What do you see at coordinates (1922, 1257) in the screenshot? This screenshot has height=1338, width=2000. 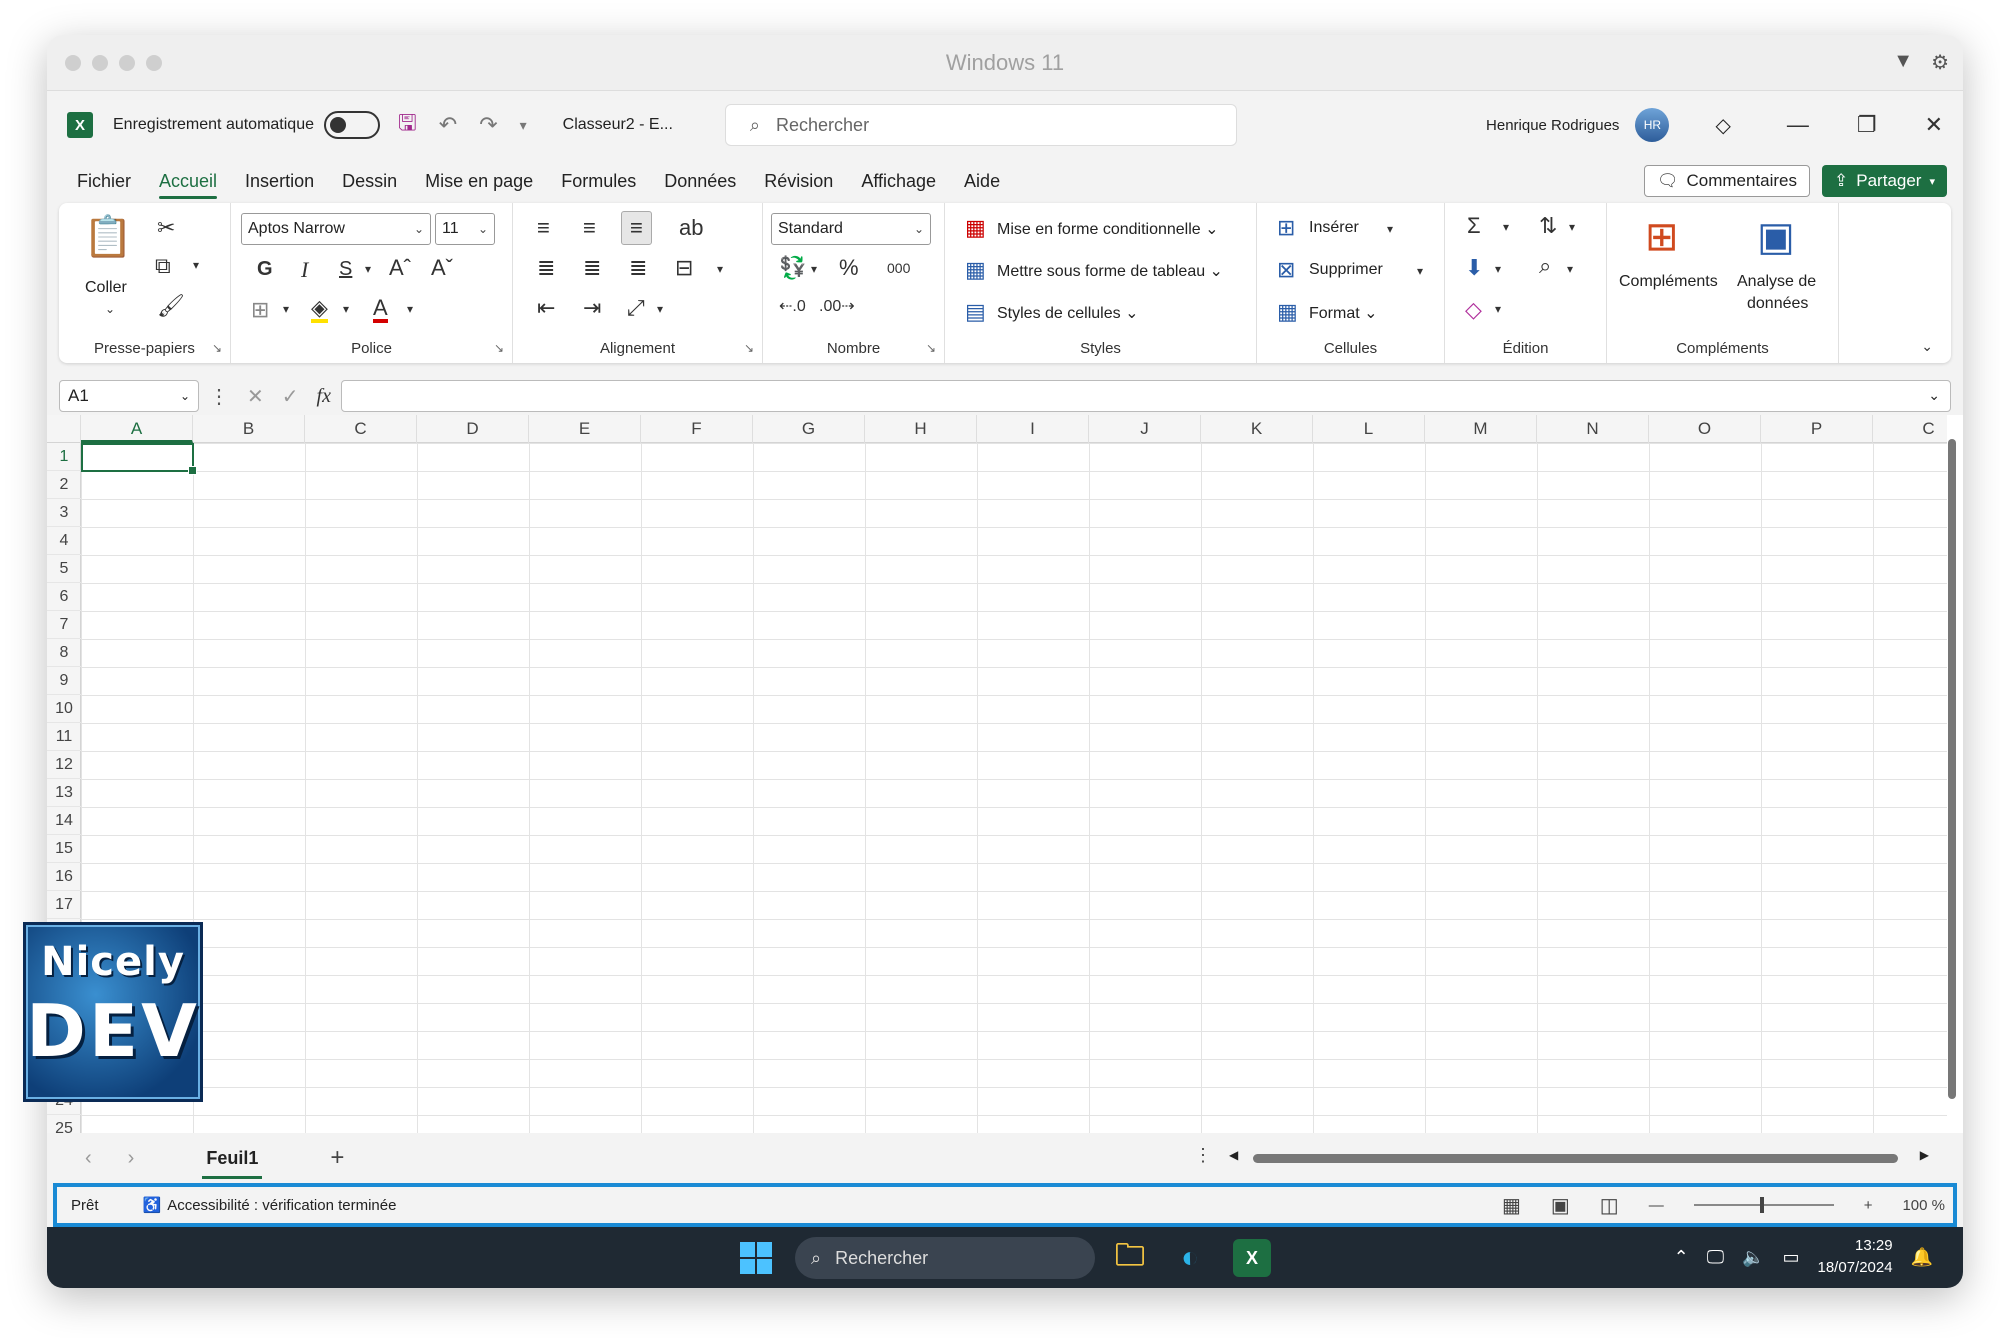 I see `notification-icon: 🔔` at bounding box center [1922, 1257].